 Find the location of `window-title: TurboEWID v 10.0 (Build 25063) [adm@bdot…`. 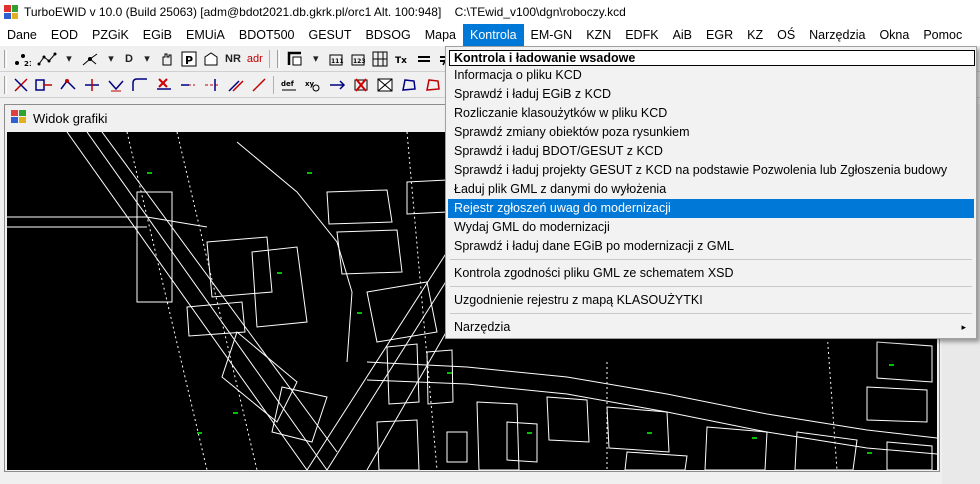

window-title: TurboEWID v 10.0 (Build 25063) [adm@bdot… is located at coordinates (325, 12).